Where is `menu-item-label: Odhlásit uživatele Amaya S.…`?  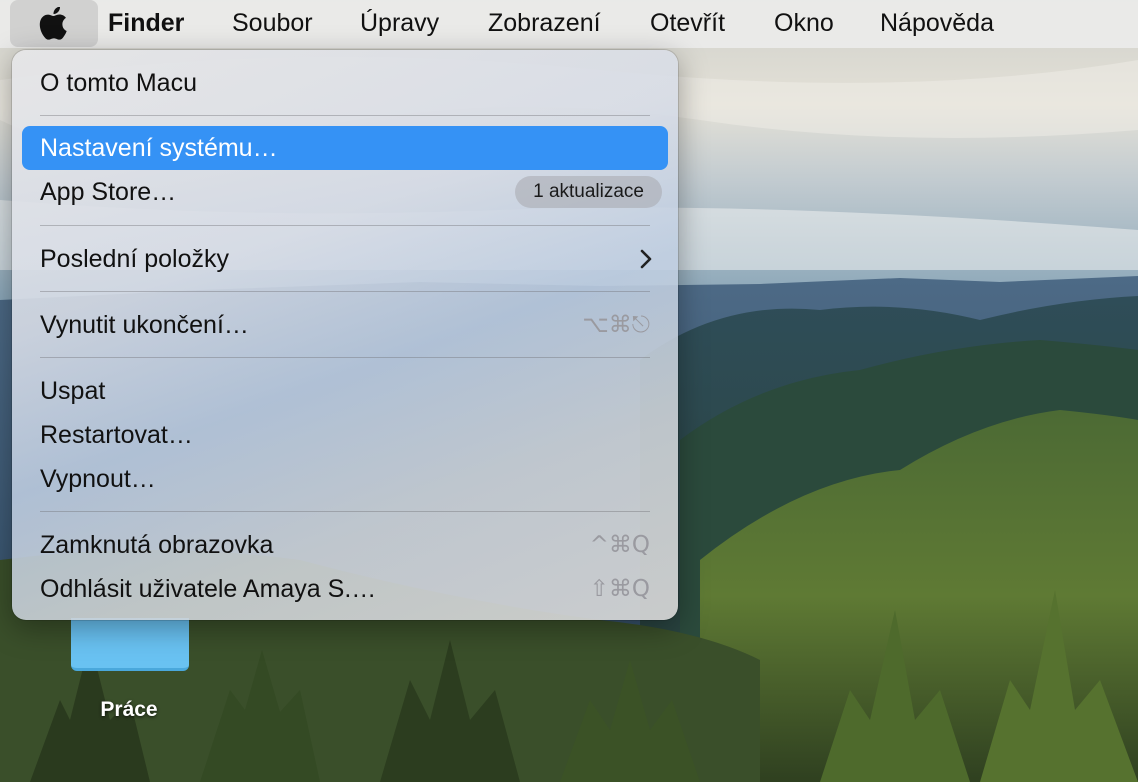 menu-item-label: Odhlásit uživatele Amaya S.… is located at coordinates (208, 589).